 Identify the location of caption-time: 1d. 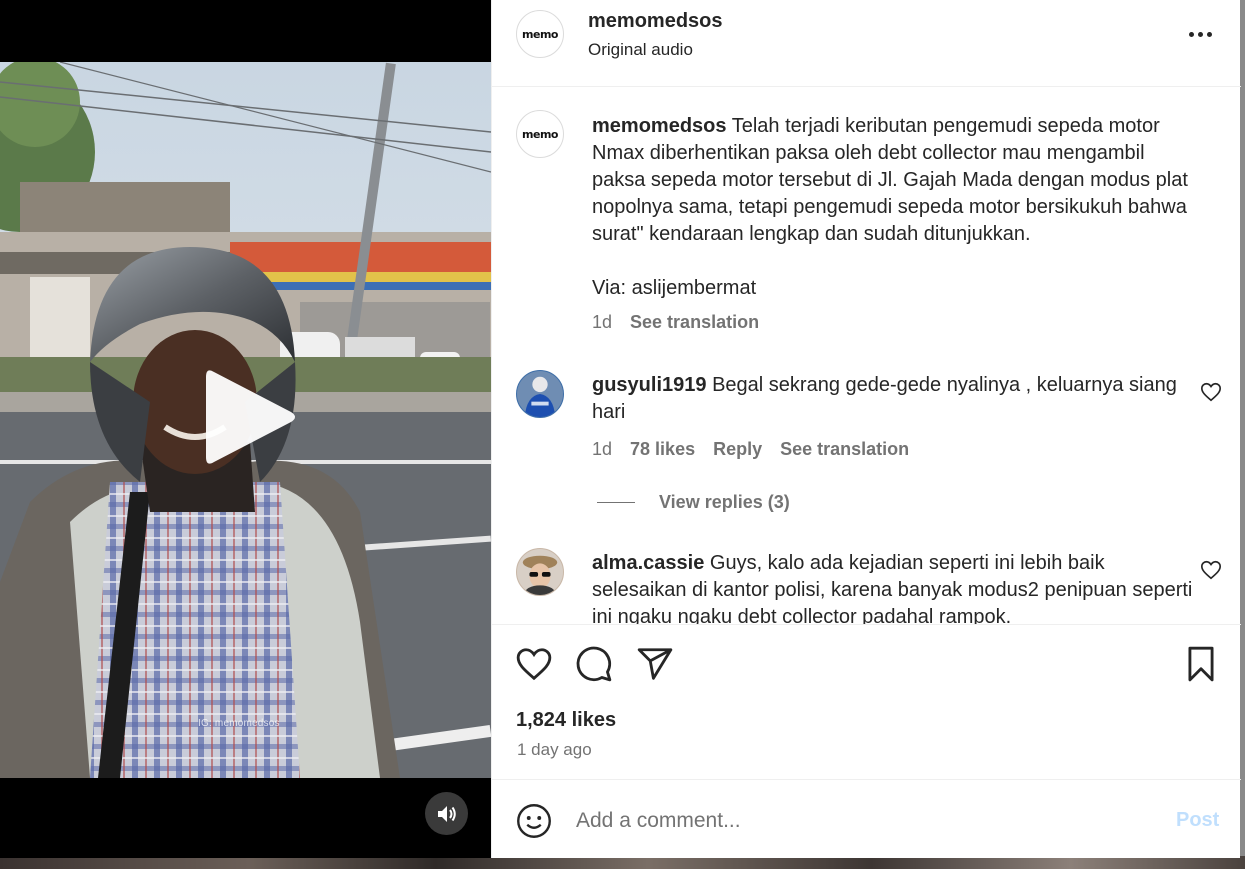
(602, 322).